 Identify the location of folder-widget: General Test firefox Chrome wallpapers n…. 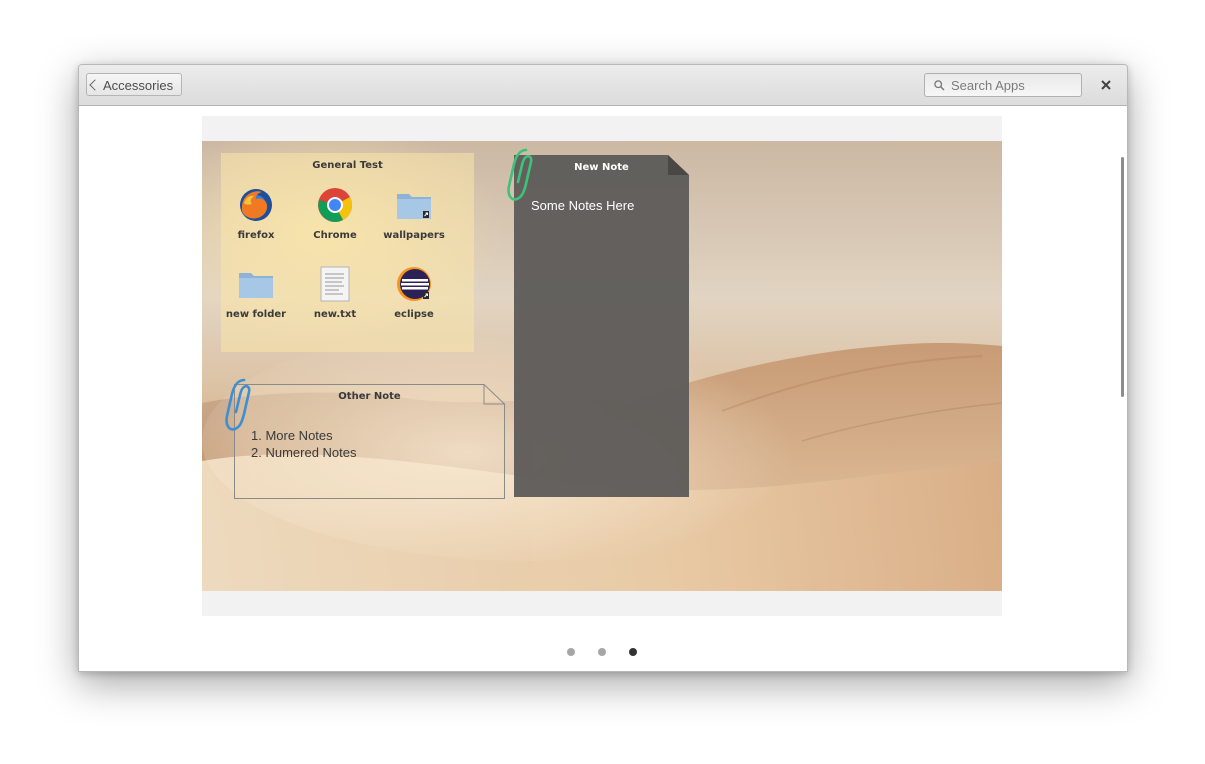
(347, 252).